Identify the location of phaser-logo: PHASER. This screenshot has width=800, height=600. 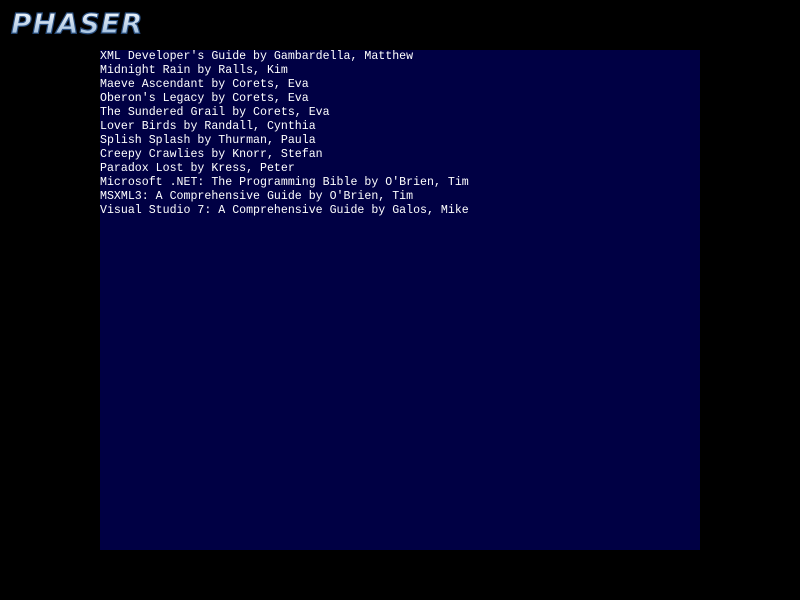
(76, 23).